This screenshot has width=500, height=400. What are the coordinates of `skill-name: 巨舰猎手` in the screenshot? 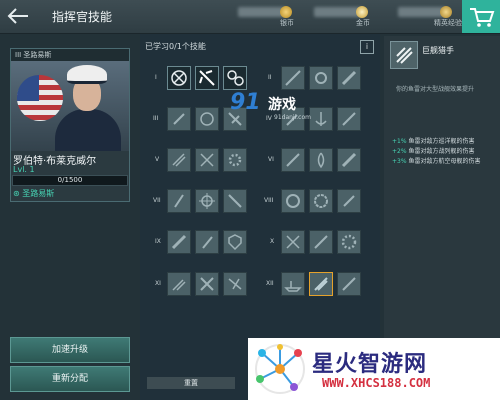 It's located at (438, 50).